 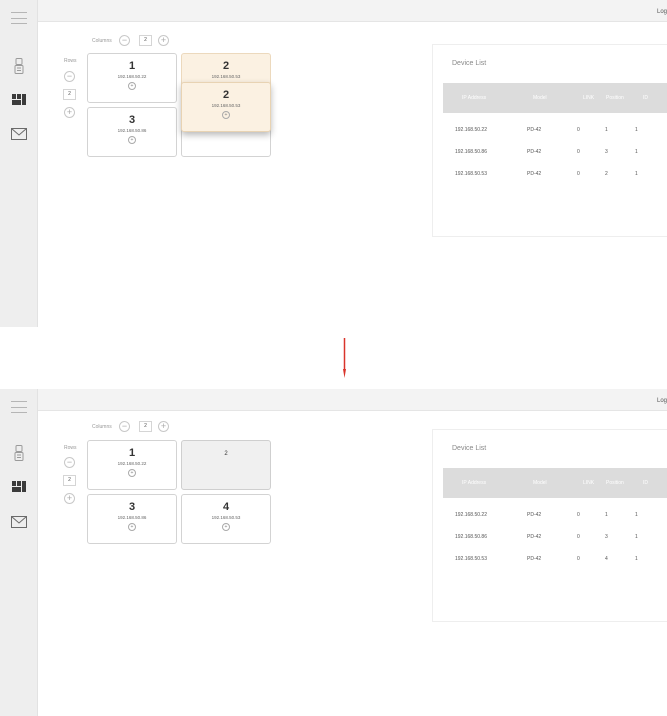 What do you see at coordinates (226, 465) in the screenshot?
I see `grid-tile-2-empty: 2` at bounding box center [226, 465].